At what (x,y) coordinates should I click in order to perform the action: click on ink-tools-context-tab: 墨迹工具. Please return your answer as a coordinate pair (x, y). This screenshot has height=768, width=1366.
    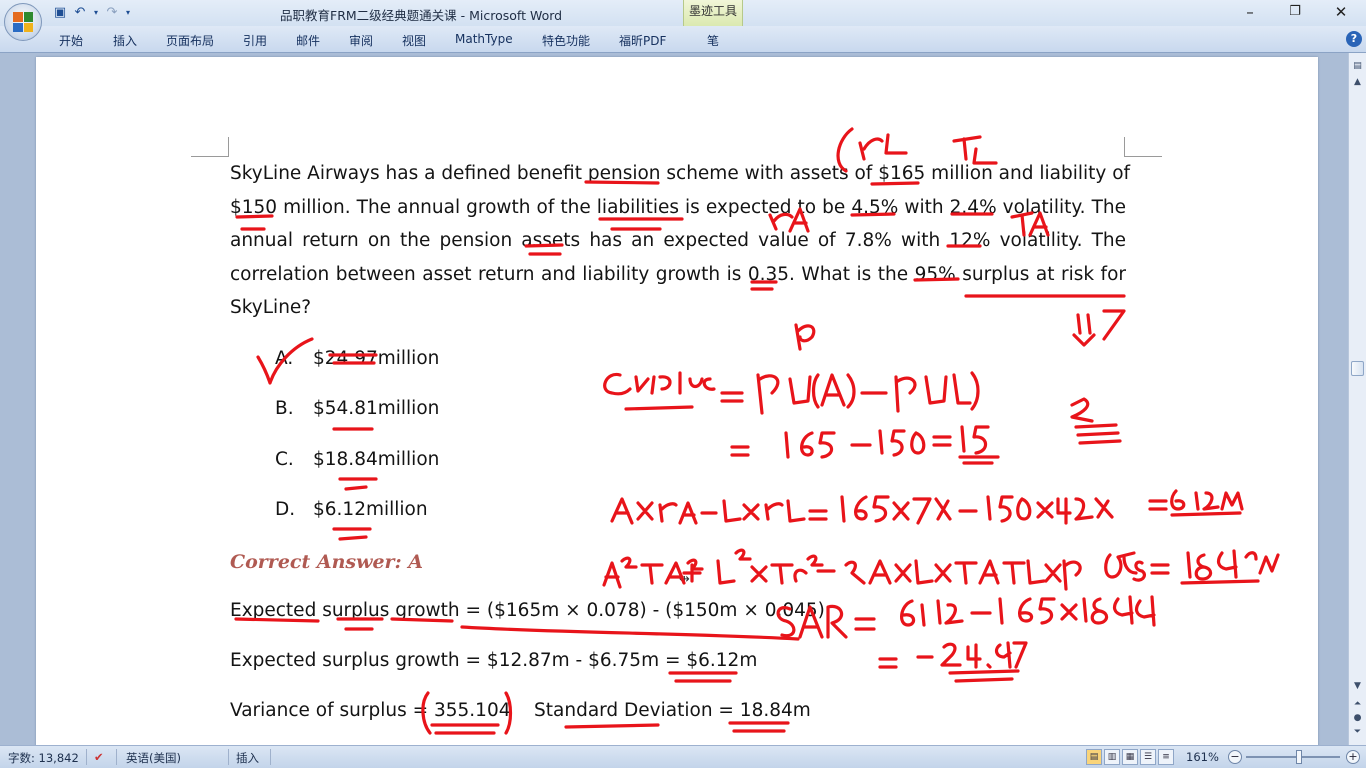
    Looking at the image, I should click on (713, 13).